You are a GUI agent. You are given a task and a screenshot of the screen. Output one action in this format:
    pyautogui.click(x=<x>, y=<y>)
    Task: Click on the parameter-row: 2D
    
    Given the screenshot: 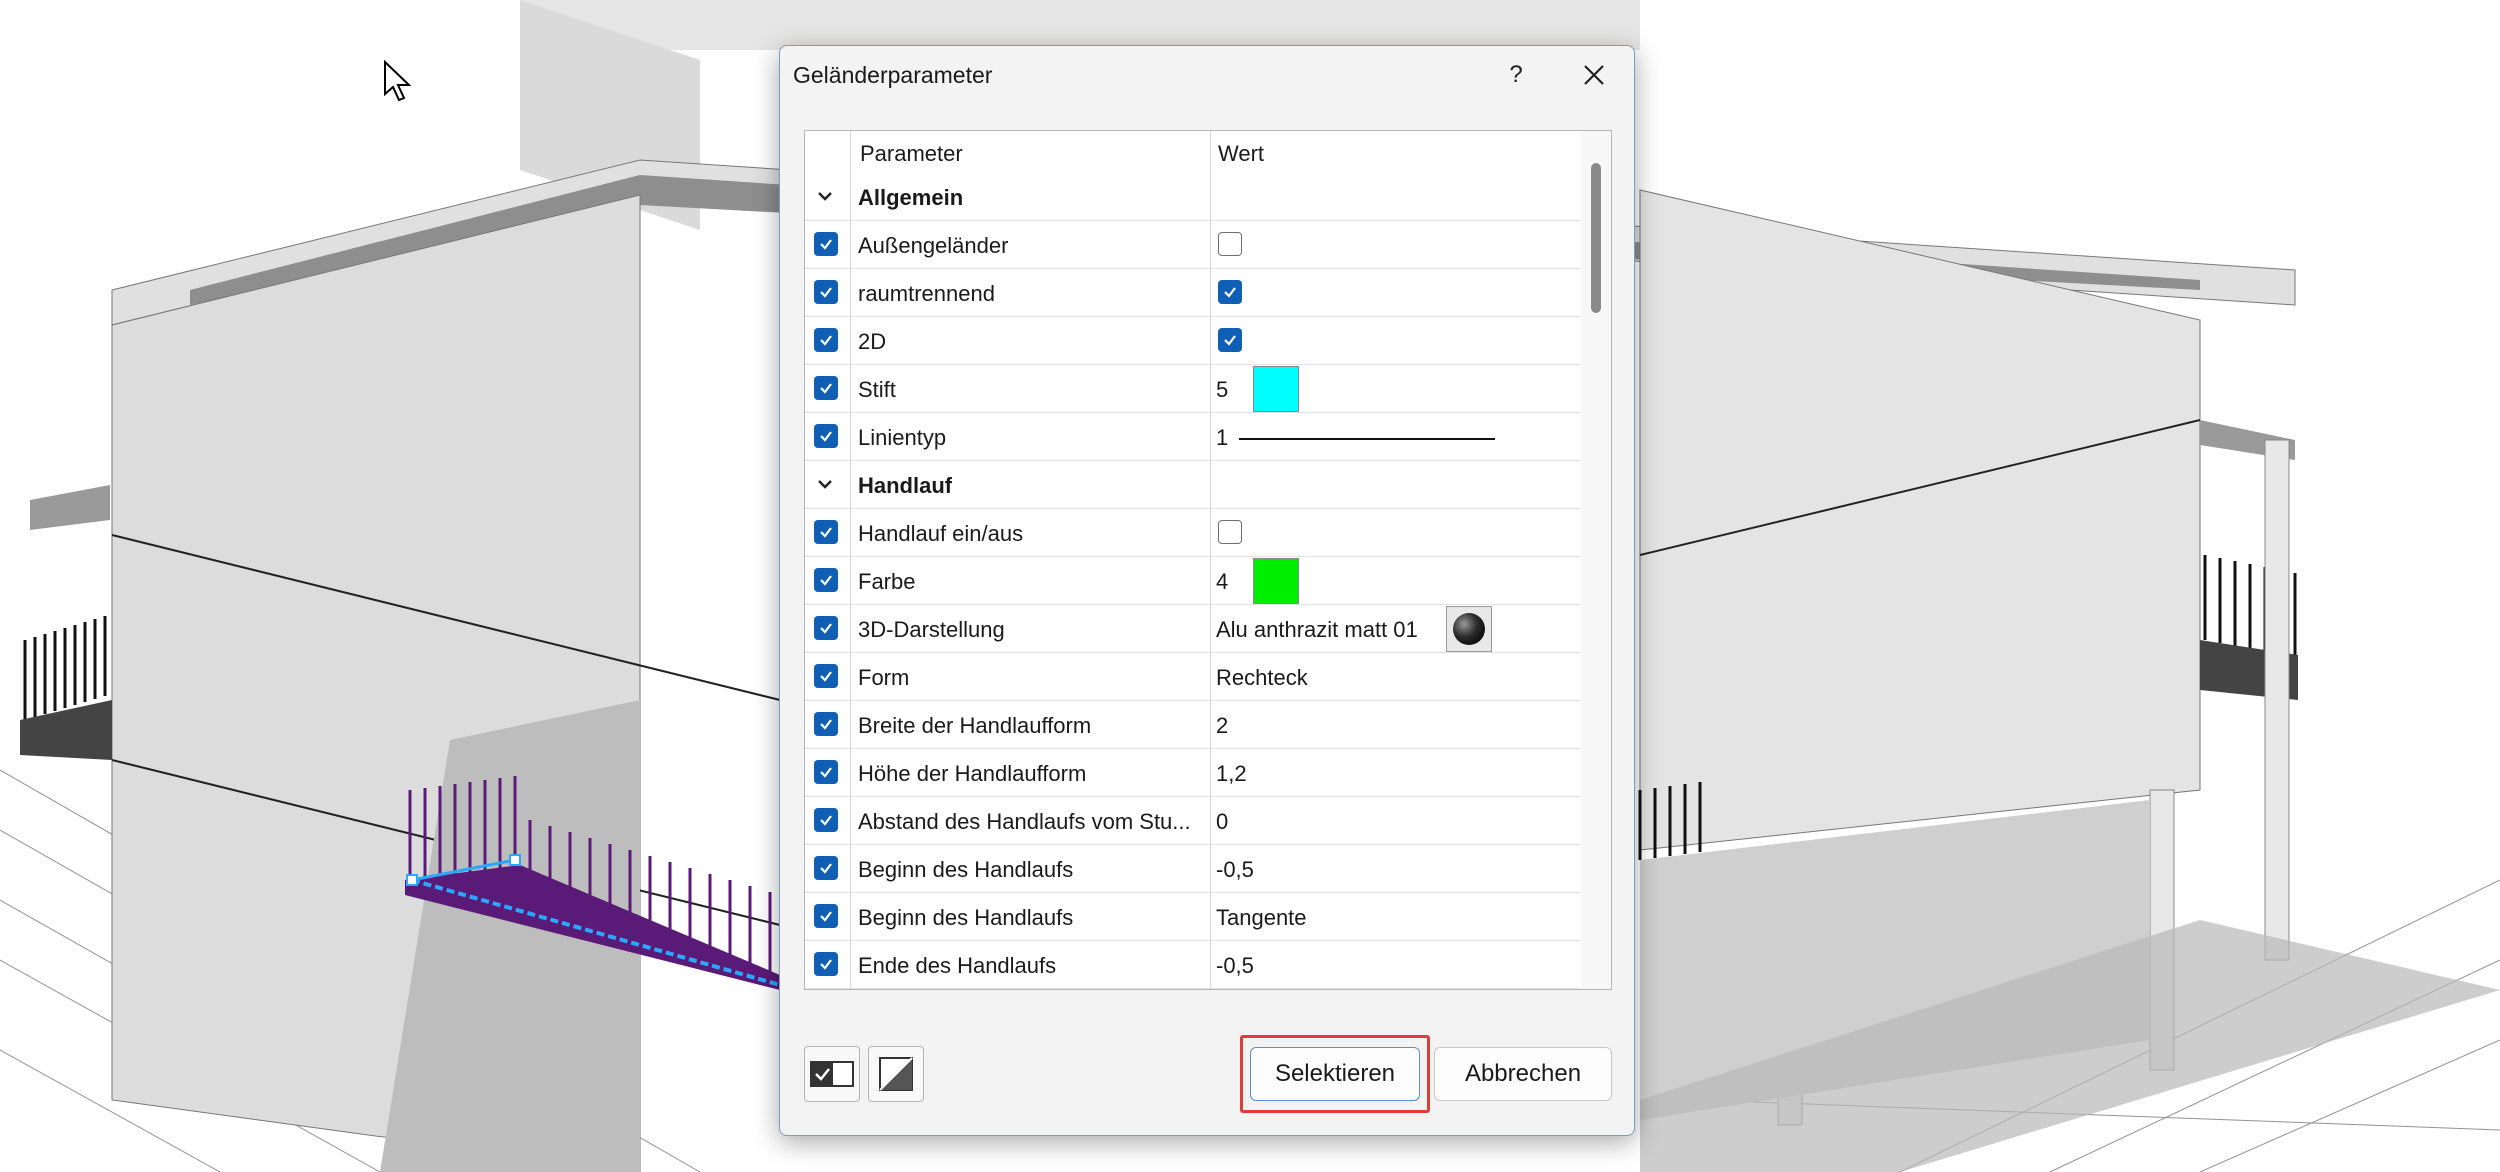 What is the action you would take?
    pyautogui.click(x=1194, y=341)
    